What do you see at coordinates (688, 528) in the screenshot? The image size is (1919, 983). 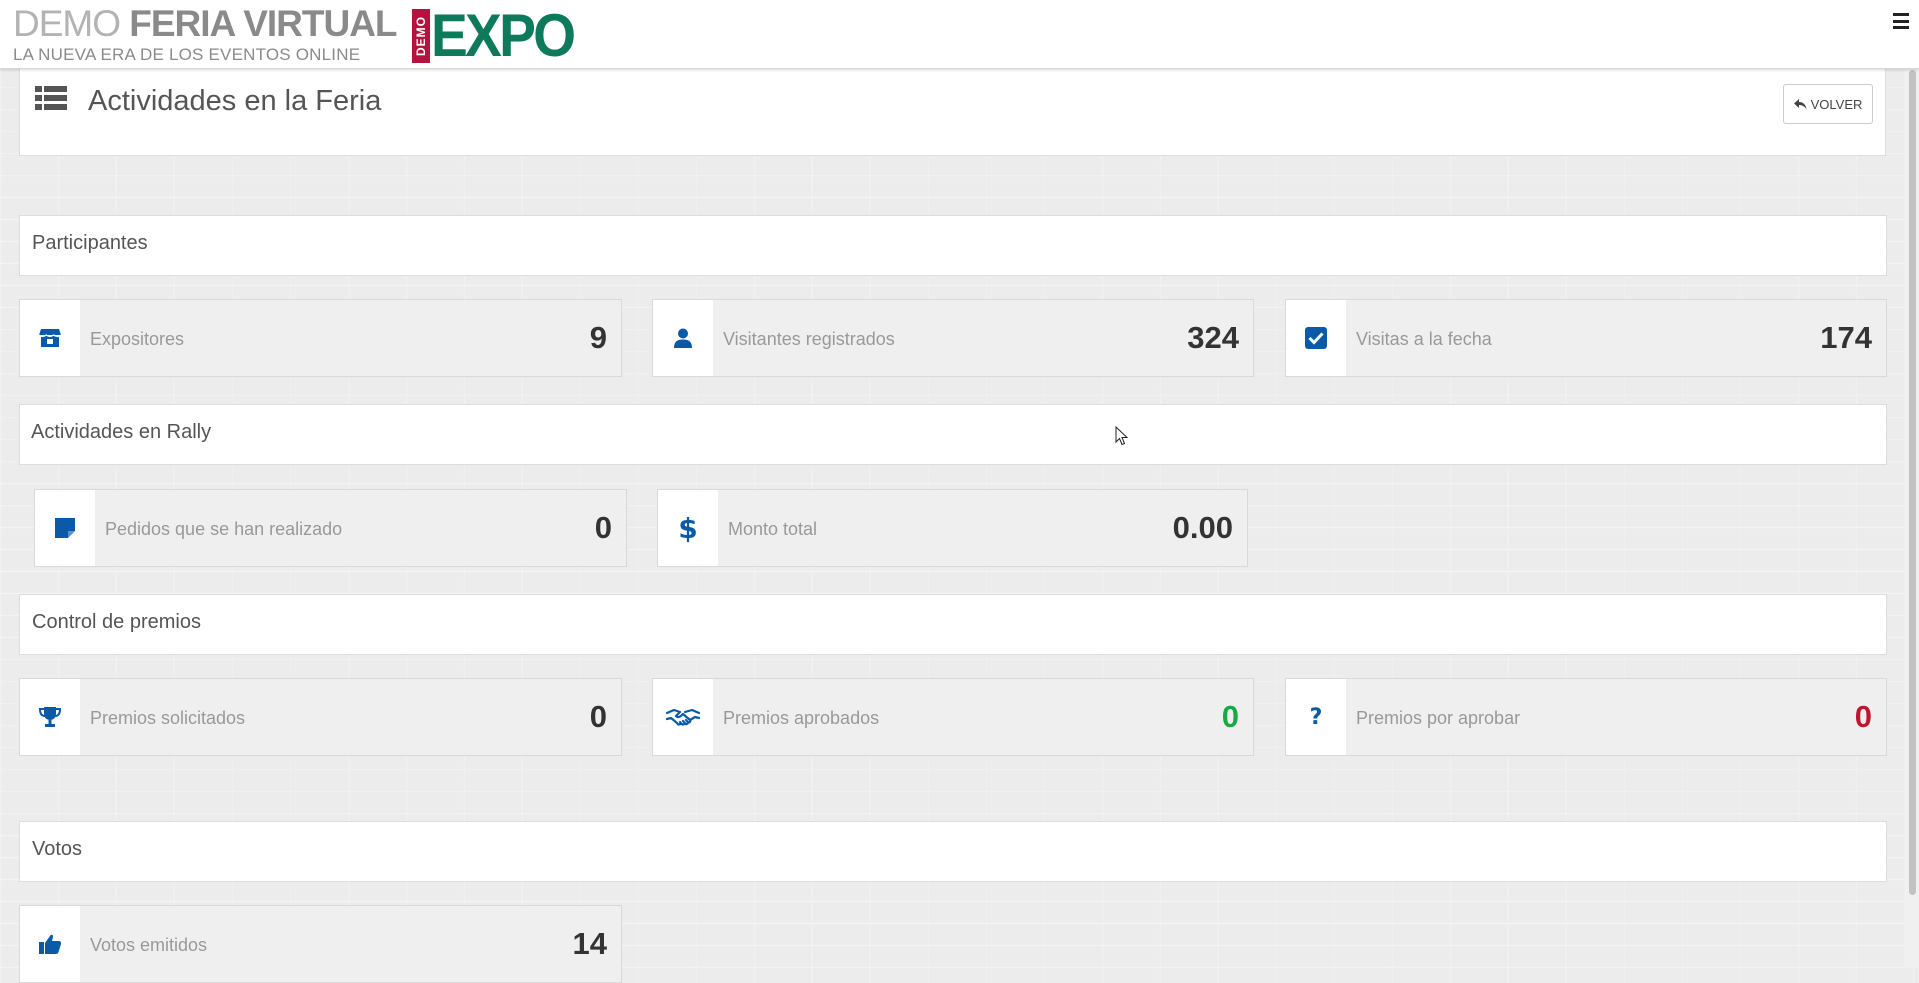 I see `dollar-icon: $` at bounding box center [688, 528].